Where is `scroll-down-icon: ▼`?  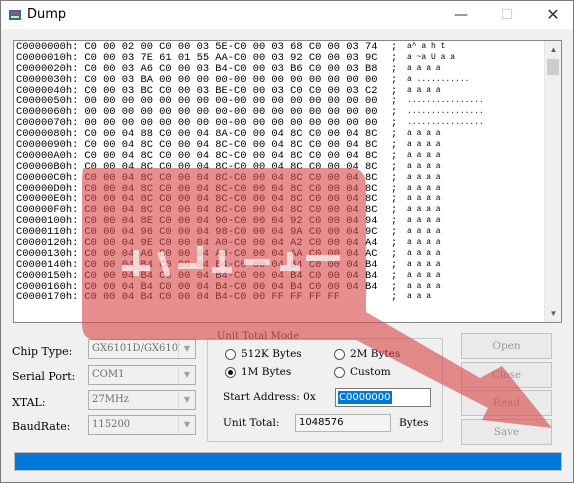 scroll-down-icon: ▼ is located at coordinates (553, 313).